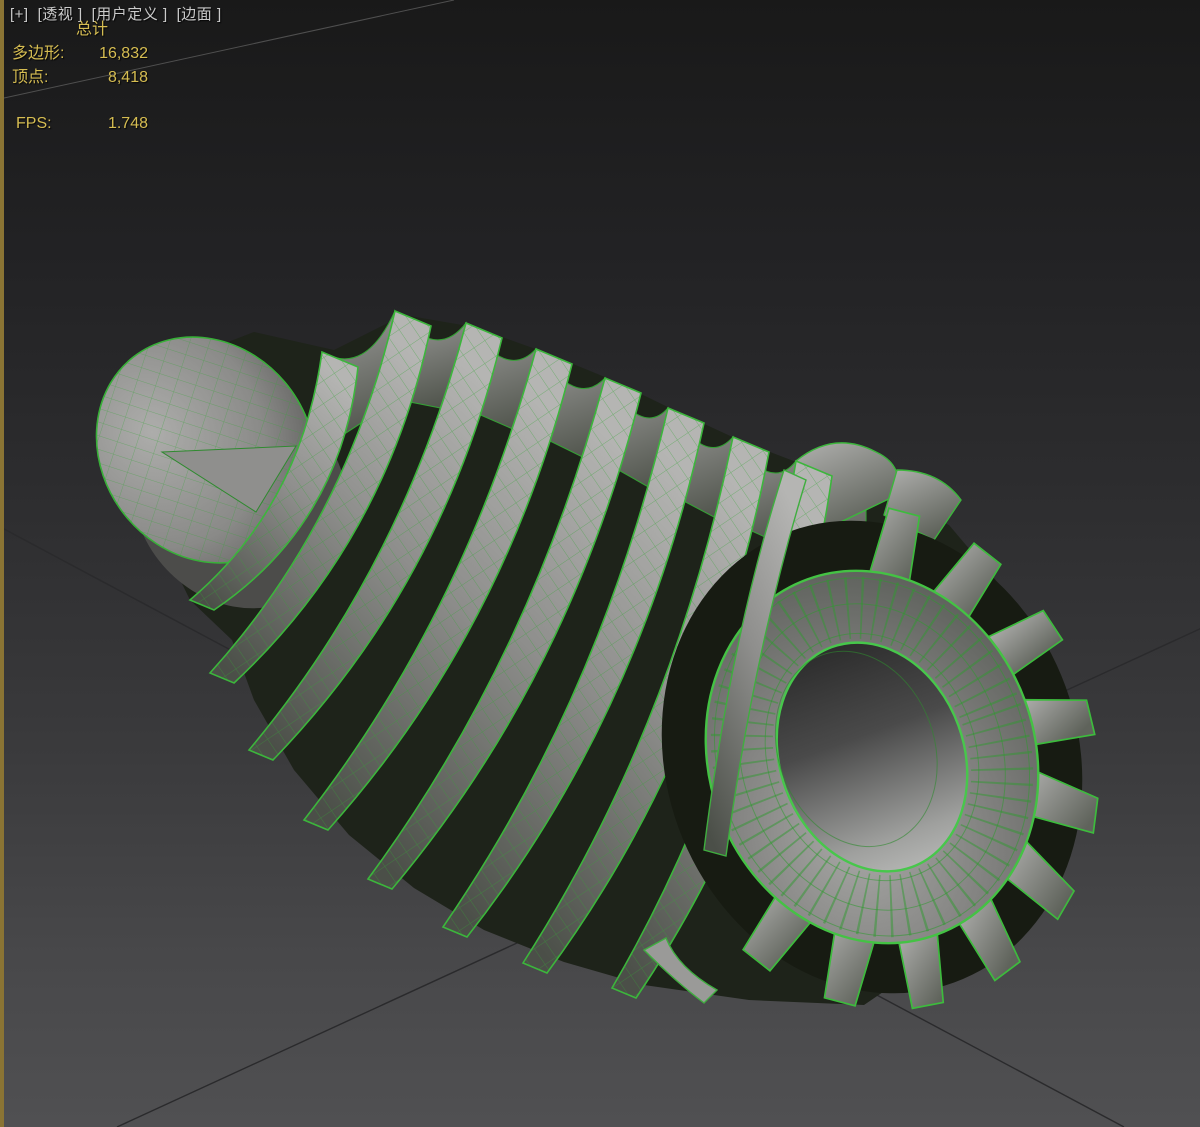  What do you see at coordinates (38, 53) in the screenshot?
I see `polygons-label: 多边形:` at bounding box center [38, 53].